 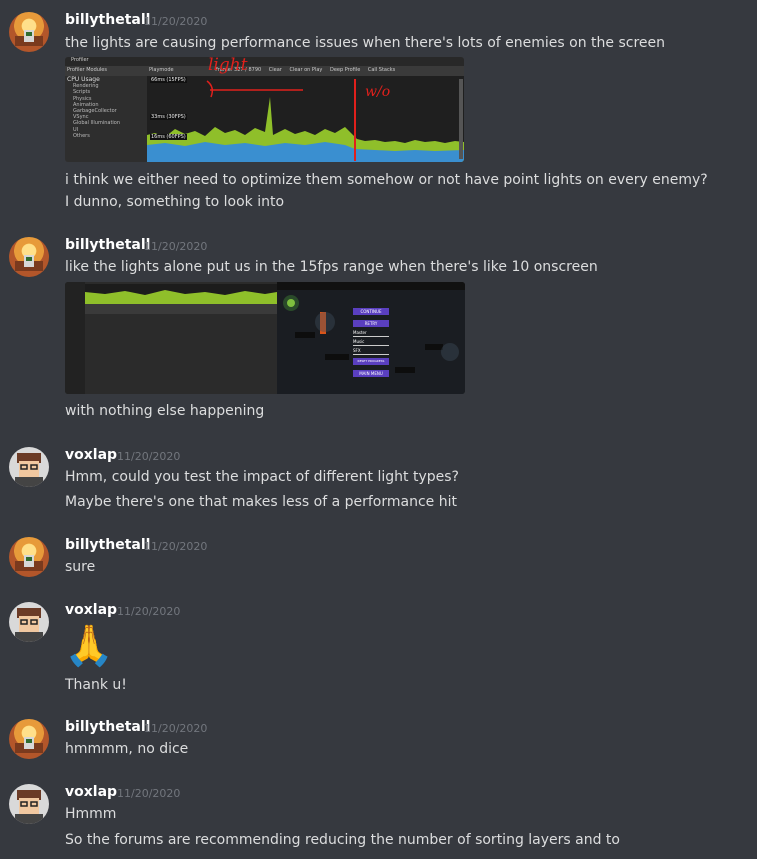 What do you see at coordinates (87, 70) in the screenshot?
I see `profiler-modules-label: Profiler Modules` at bounding box center [87, 70].